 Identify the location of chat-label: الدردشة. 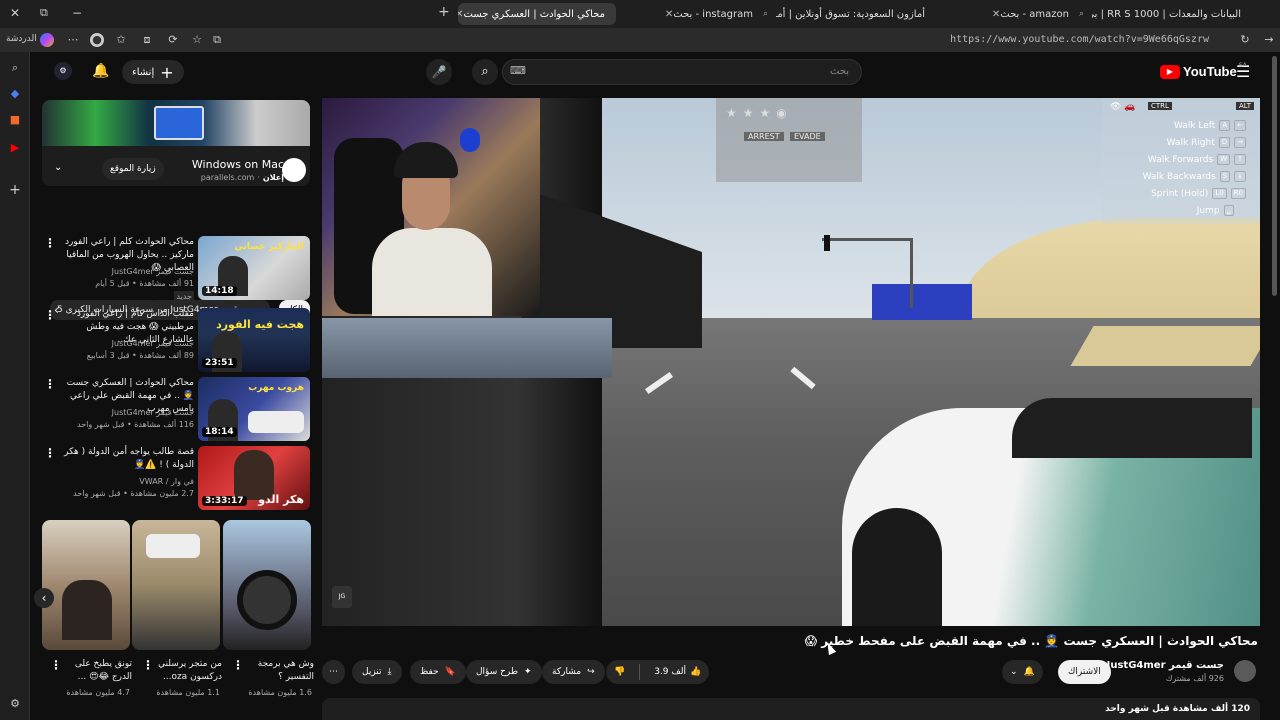
(21, 39).